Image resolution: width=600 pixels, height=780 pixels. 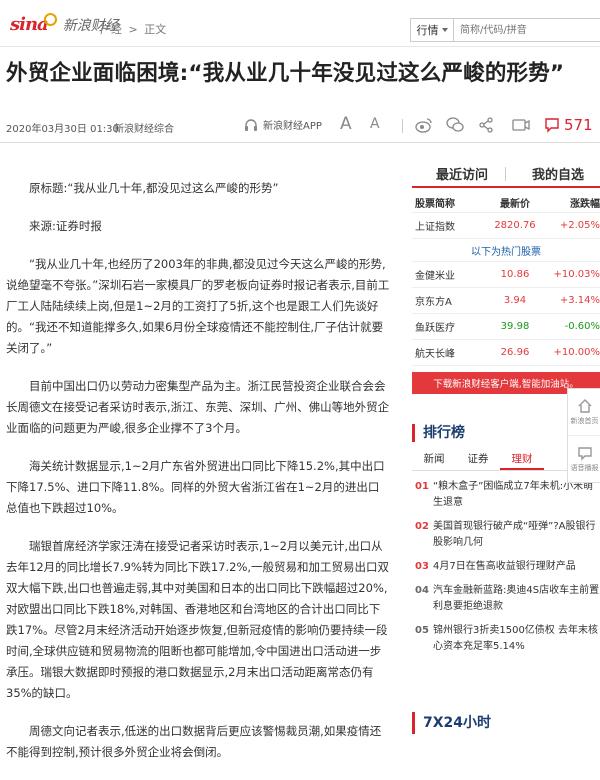 I want to click on wechat-share-icon, so click(x=455, y=126).